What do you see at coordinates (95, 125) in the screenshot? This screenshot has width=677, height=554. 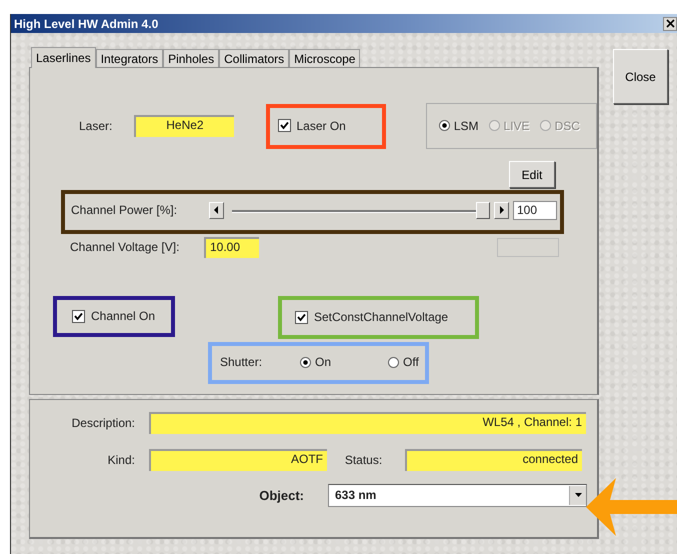 I see `laser-label: Laser:` at bounding box center [95, 125].